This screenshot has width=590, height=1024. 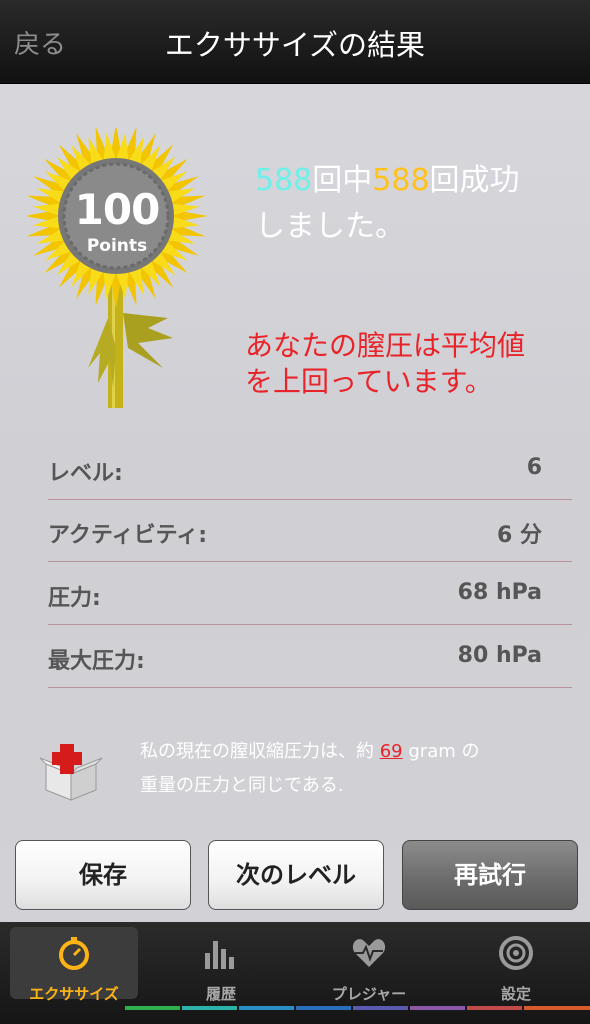 What do you see at coordinates (330, 226) in the screenshot?
I see `result-line2: しました。` at bounding box center [330, 226].